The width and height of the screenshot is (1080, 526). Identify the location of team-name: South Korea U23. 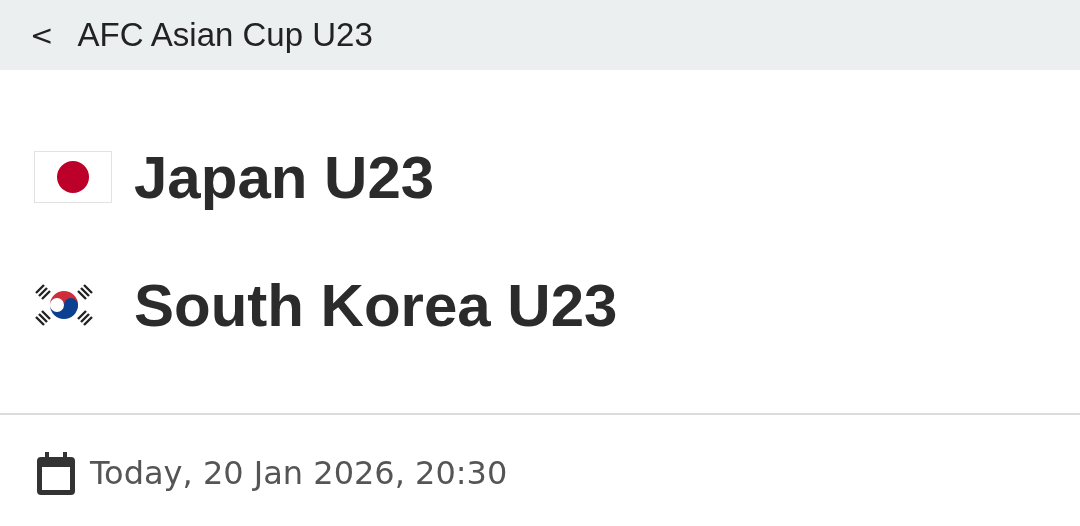
(376, 305).